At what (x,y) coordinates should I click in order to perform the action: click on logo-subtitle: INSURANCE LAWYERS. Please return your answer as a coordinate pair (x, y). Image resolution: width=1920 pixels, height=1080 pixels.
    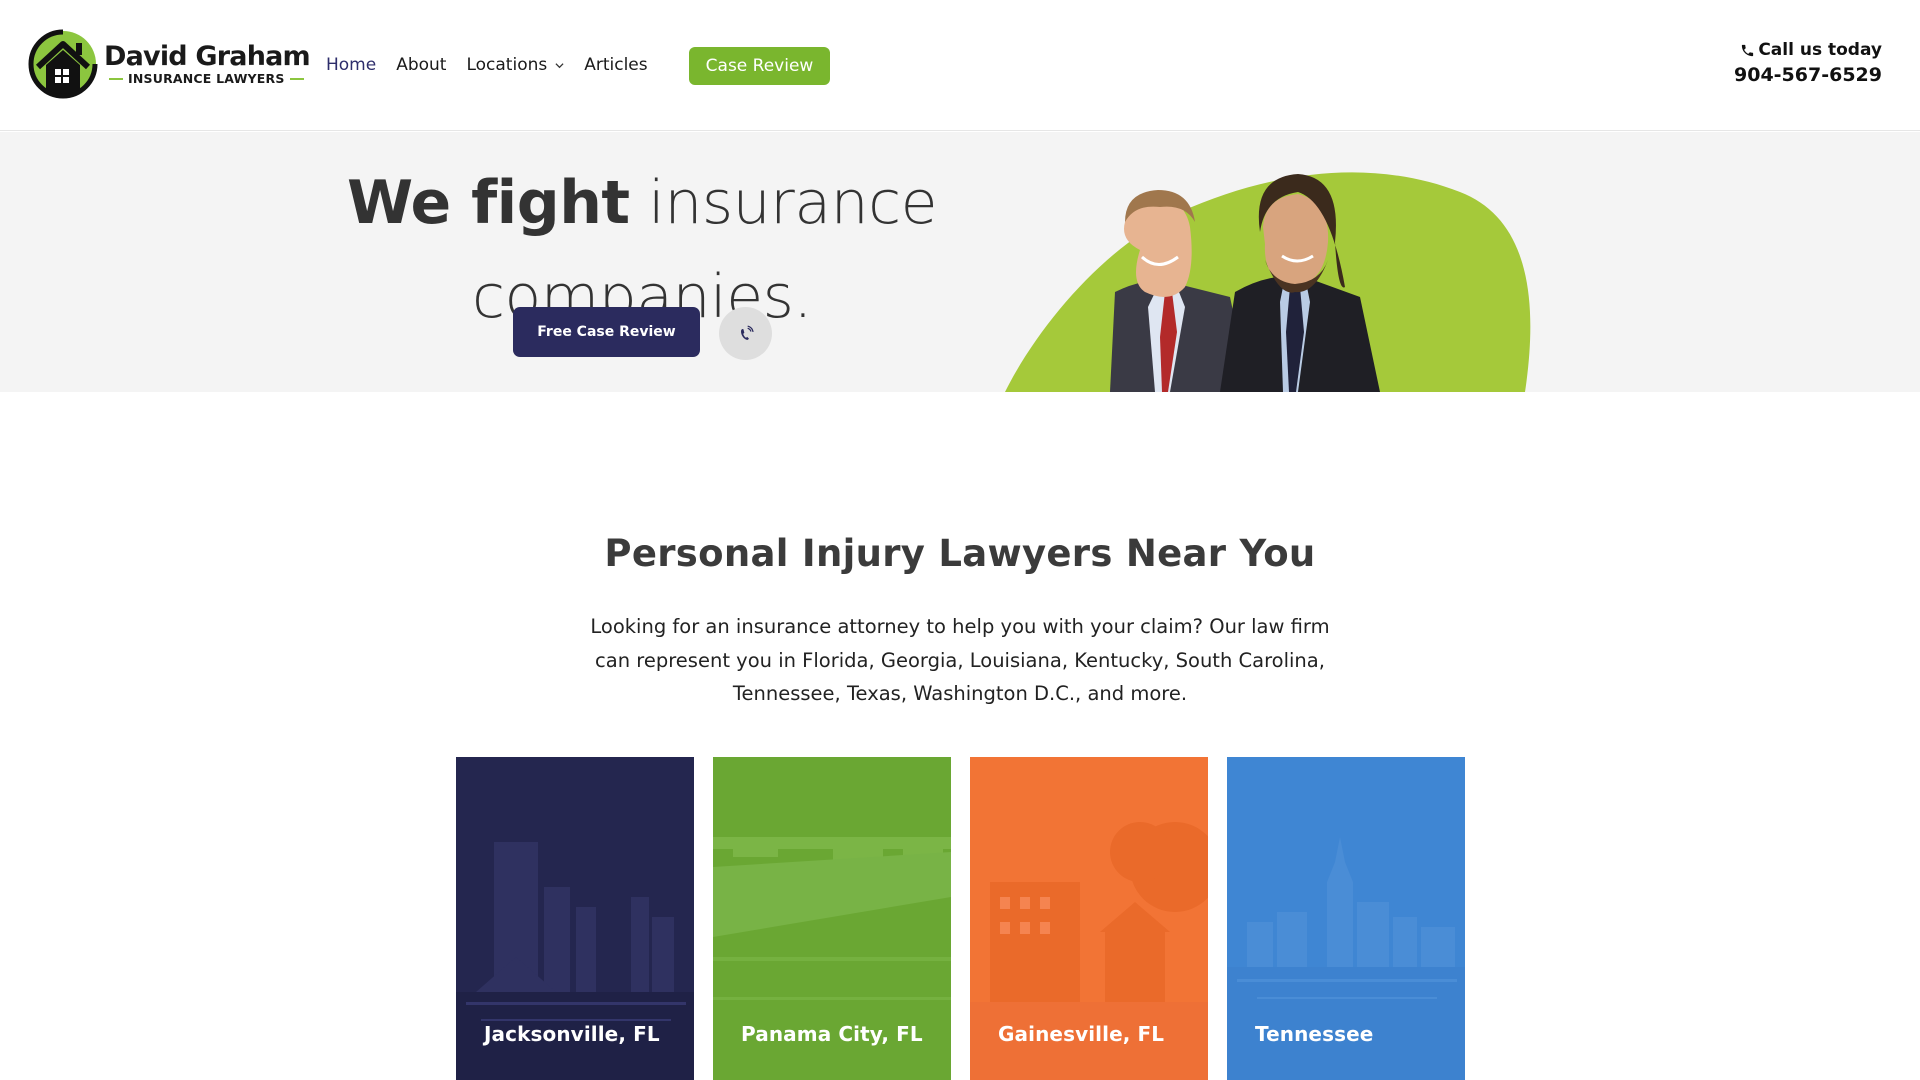
    Looking at the image, I should click on (207, 79).